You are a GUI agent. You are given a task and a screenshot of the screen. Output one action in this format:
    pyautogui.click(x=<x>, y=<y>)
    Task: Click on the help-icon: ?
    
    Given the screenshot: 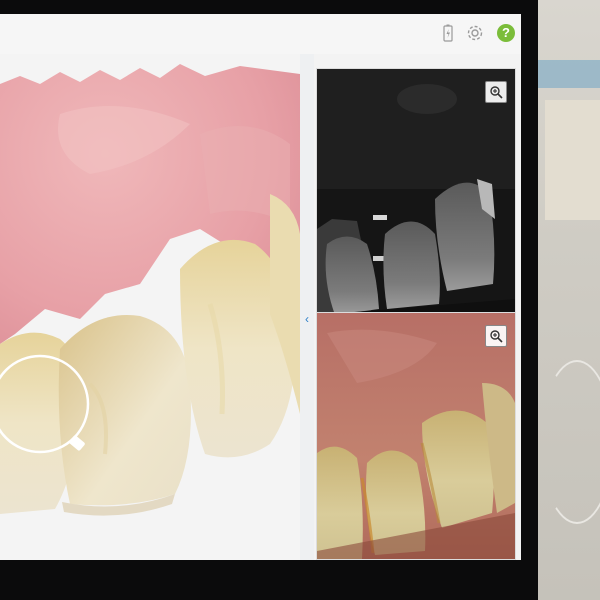 What is the action you would take?
    pyautogui.click(x=506, y=33)
    